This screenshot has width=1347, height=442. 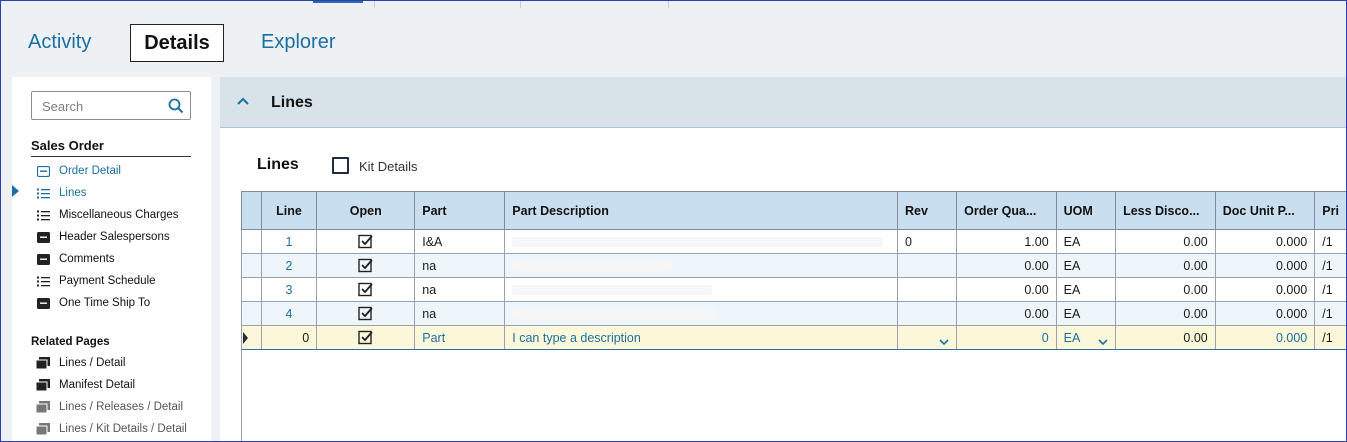 What do you see at coordinates (701, 337) in the screenshot?
I see `part-description-input: I can type a description` at bounding box center [701, 337].